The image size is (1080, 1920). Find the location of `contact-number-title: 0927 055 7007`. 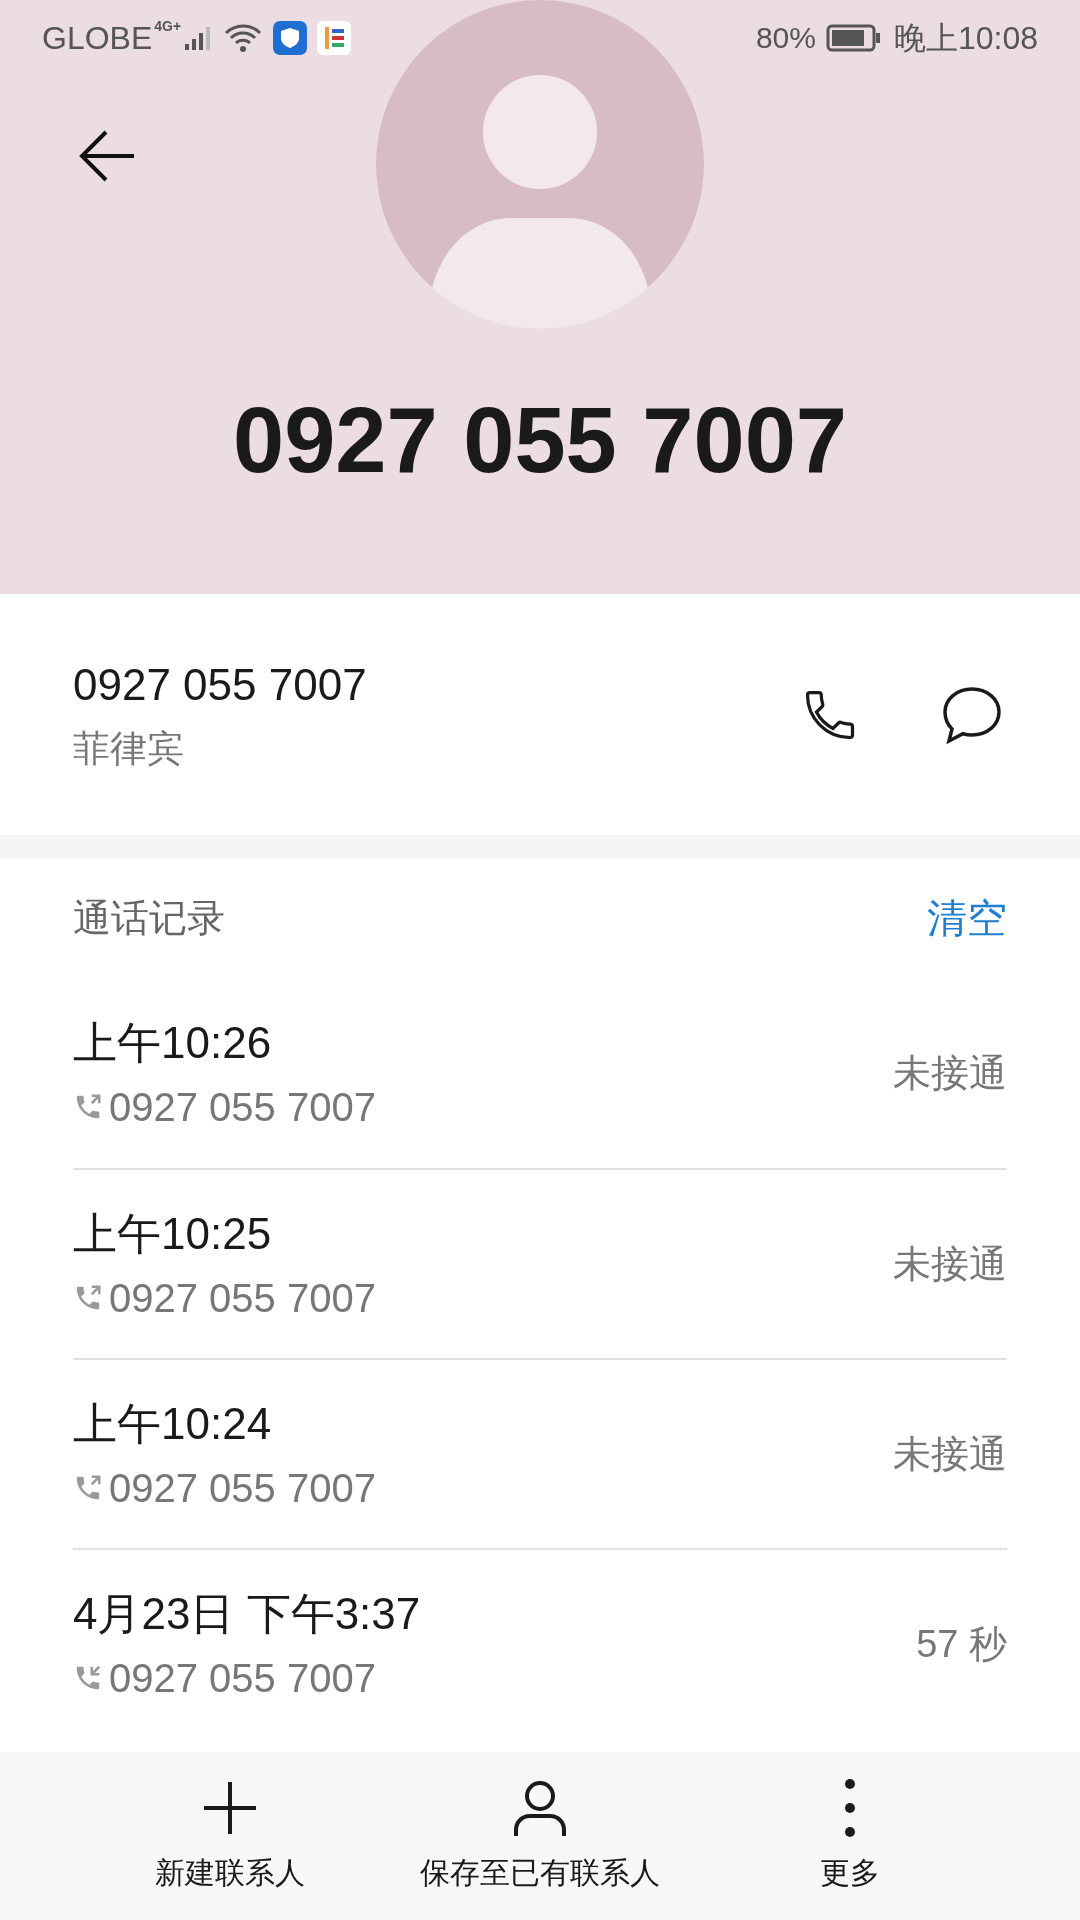

contact-number-title: 0927 055 7007 is located at coordinates (540, 440).